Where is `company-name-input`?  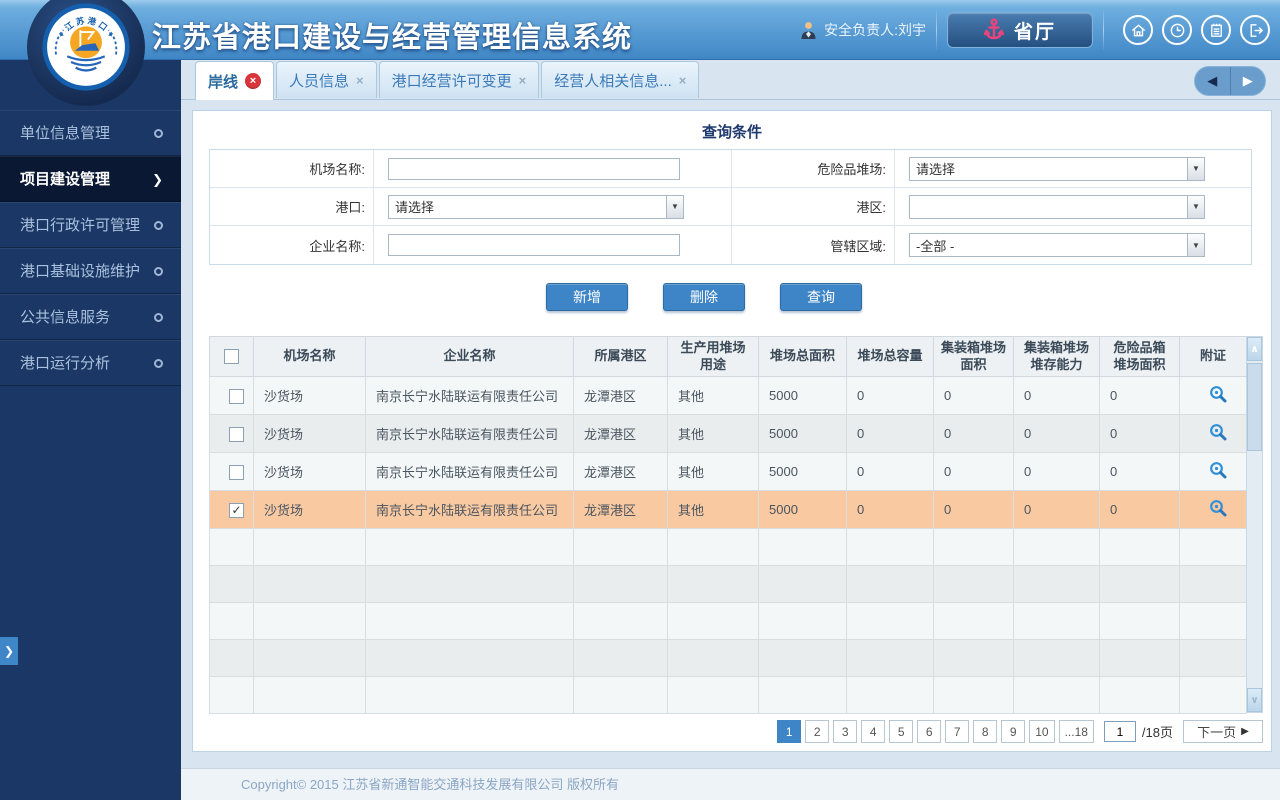
company-name-input is located at coordinates (534, 245).